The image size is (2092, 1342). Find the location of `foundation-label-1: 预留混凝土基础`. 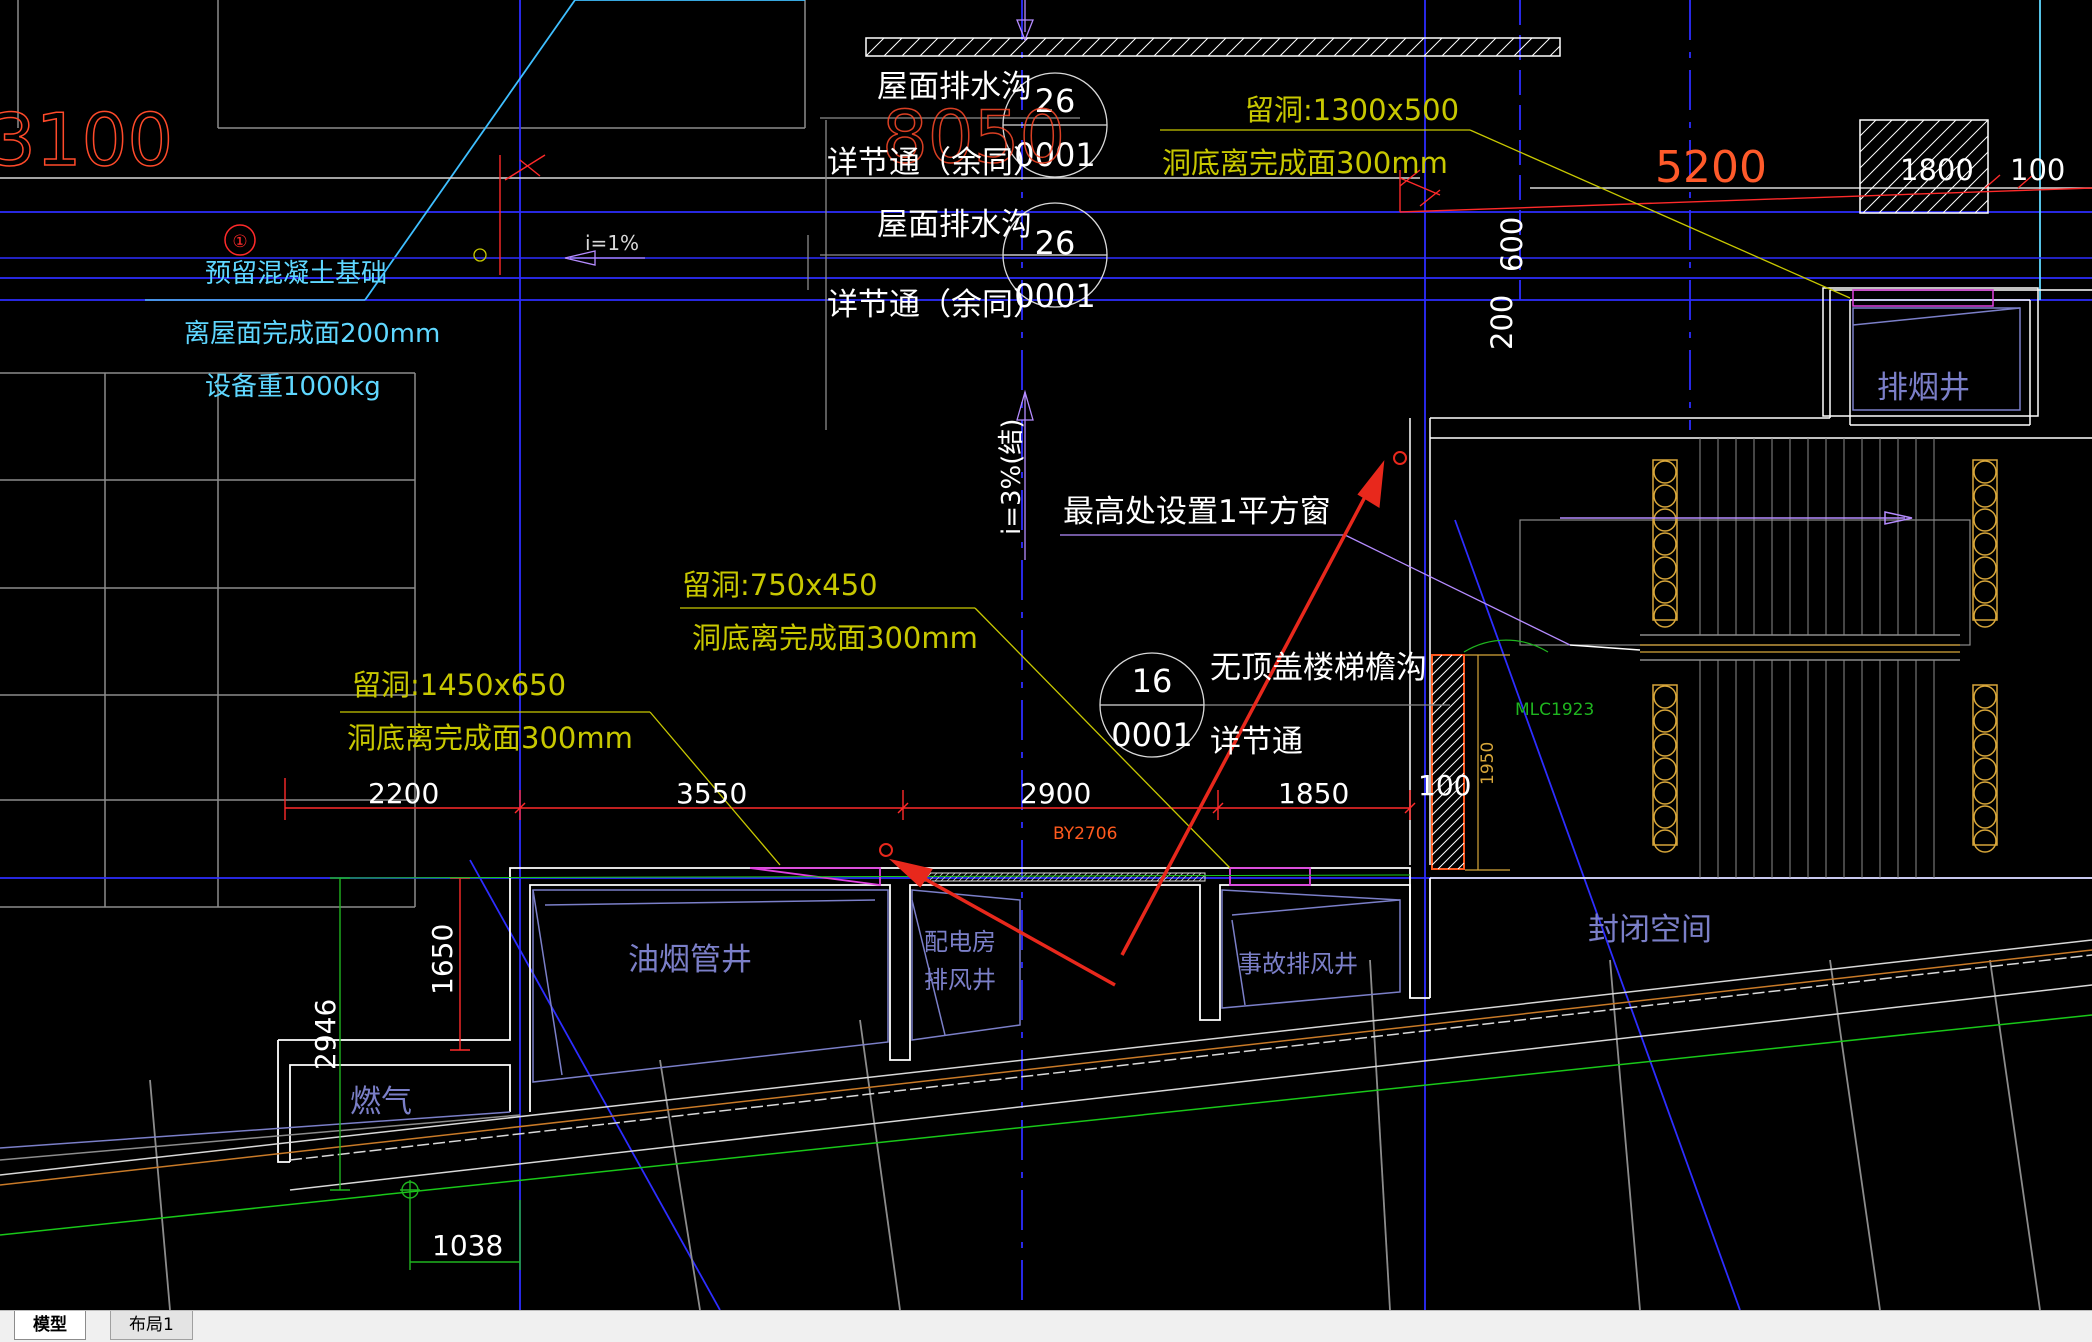

foundation-label-1: 预留混凝土基础 is located at coordinates (296, 274).